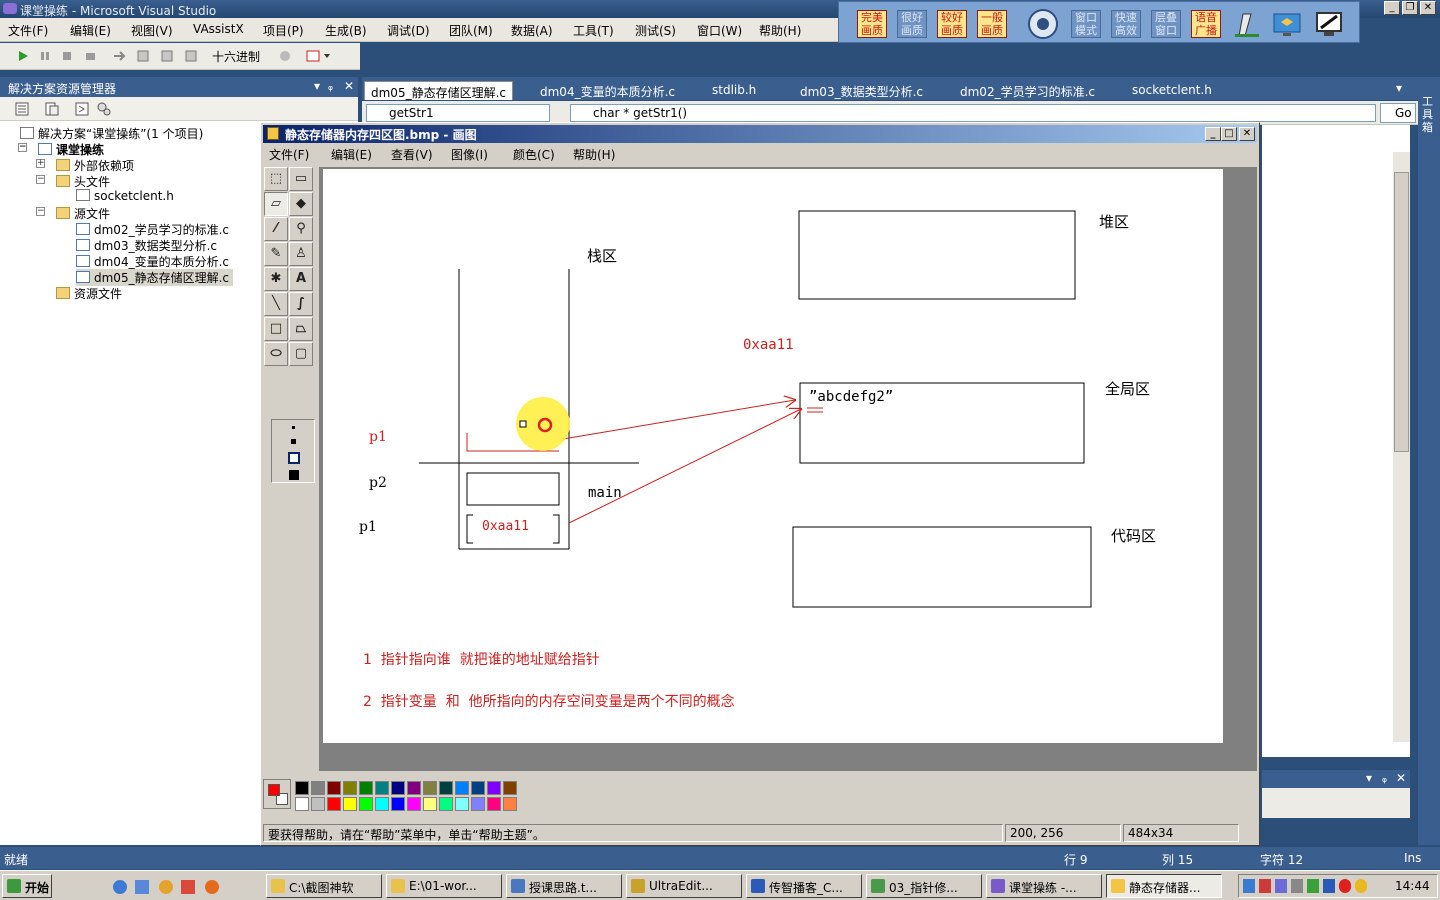 The width and height of the screenshot is (1440, 900). Describe the element at coordinates (1206, 24) in the screenshot. I see `voice-broadcast-button: 语音广播` at that location.